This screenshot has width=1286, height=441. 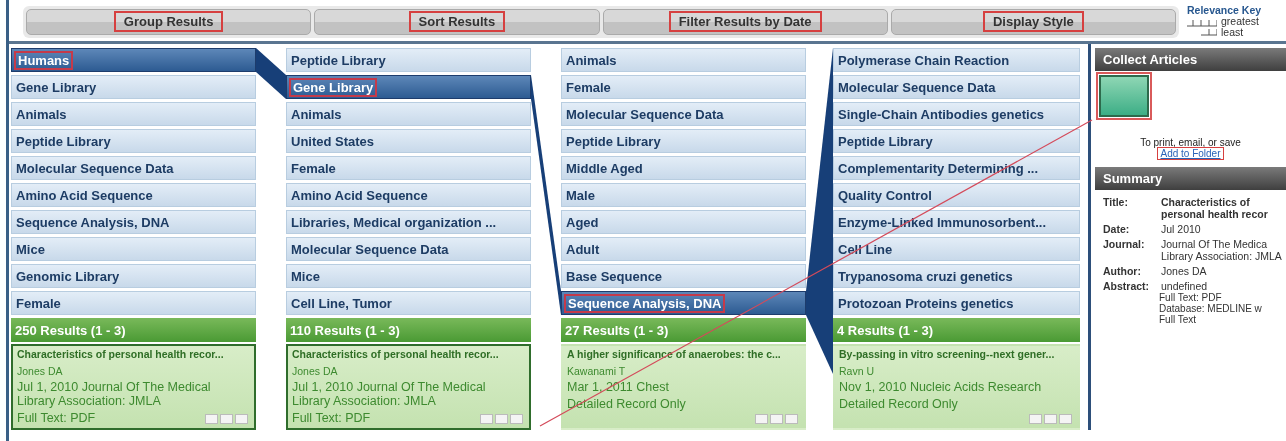 What do you see at coordinates (1184, 271) in the screenshot?
I see `field-value: Jones DA` at bounding box center [1184, 271].